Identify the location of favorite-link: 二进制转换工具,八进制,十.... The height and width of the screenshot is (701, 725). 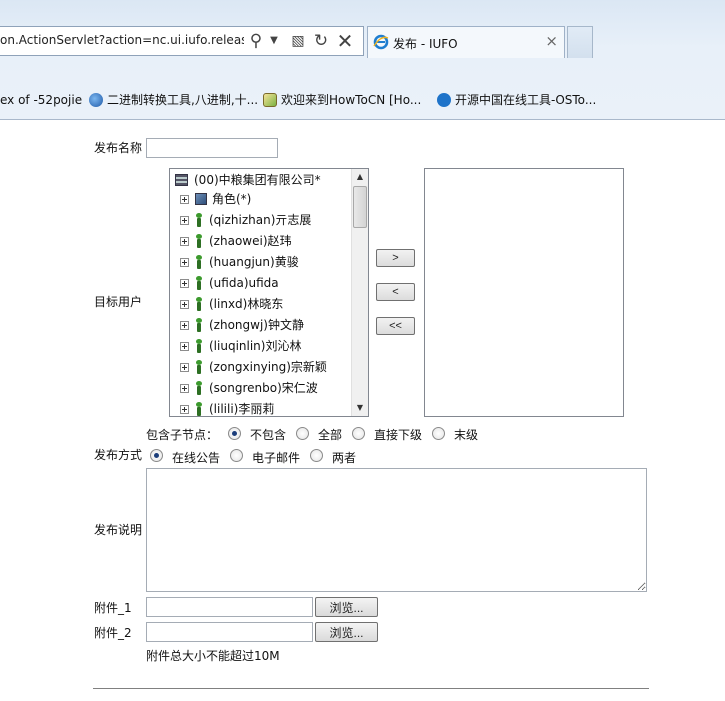
(173, 100).